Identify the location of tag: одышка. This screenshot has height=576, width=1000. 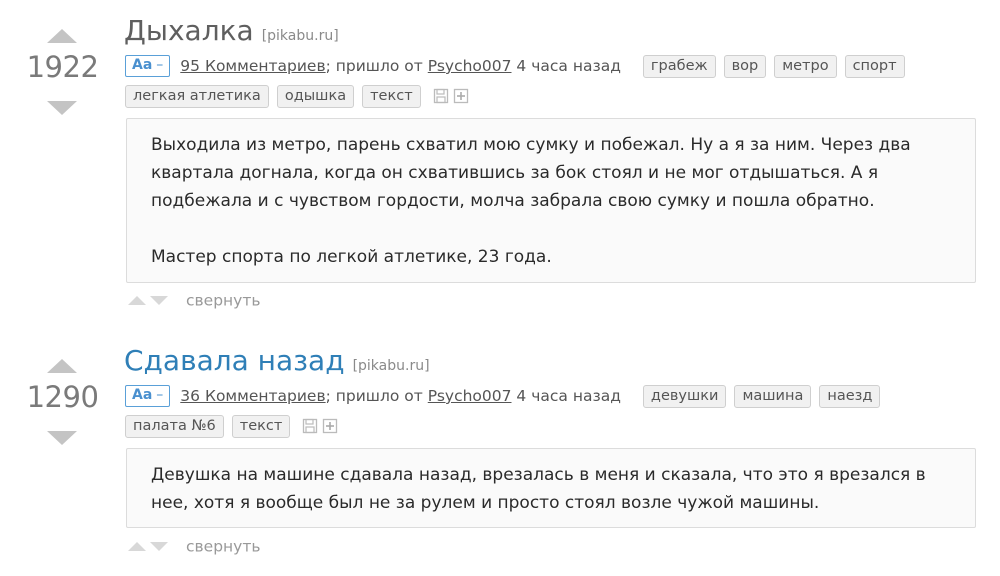
(315, 96).